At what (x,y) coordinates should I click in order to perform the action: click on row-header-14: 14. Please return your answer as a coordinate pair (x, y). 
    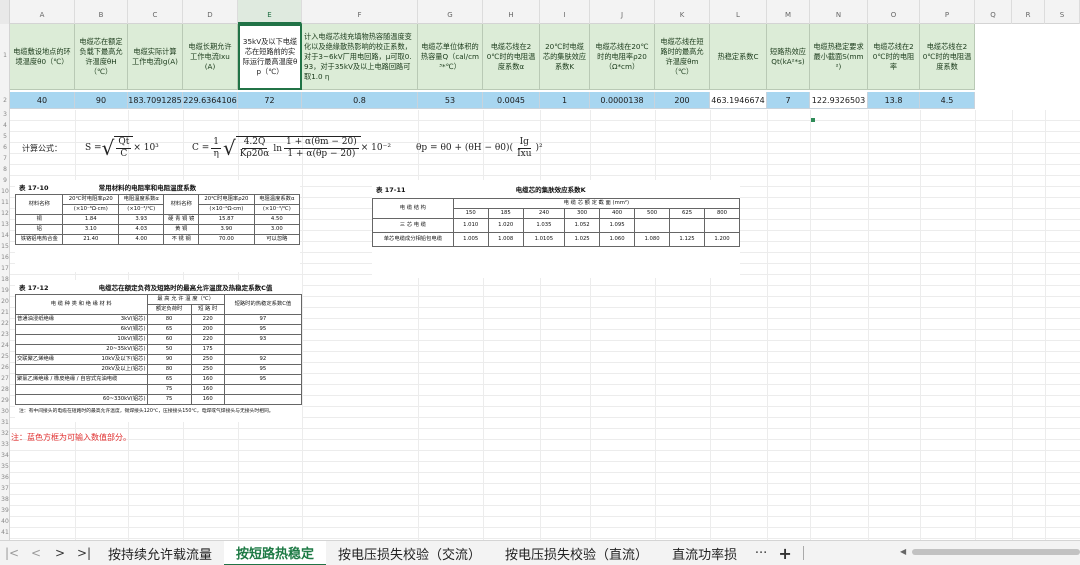
    Looking at the image, I should click on (5, 235).